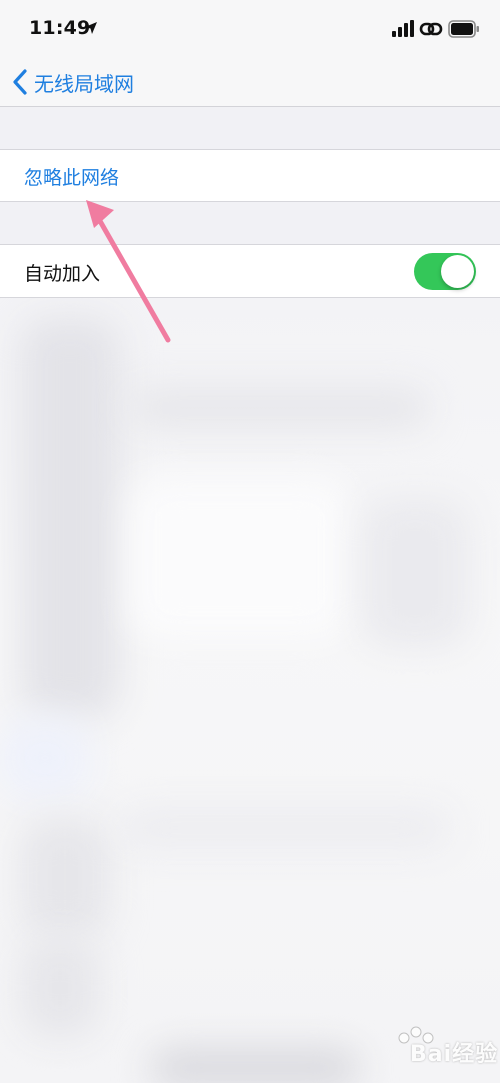 This screenshot has width=500, height=1083. Describe the element at coordinates (431, 29) in the screenshot. I see `link-icon` at that location.